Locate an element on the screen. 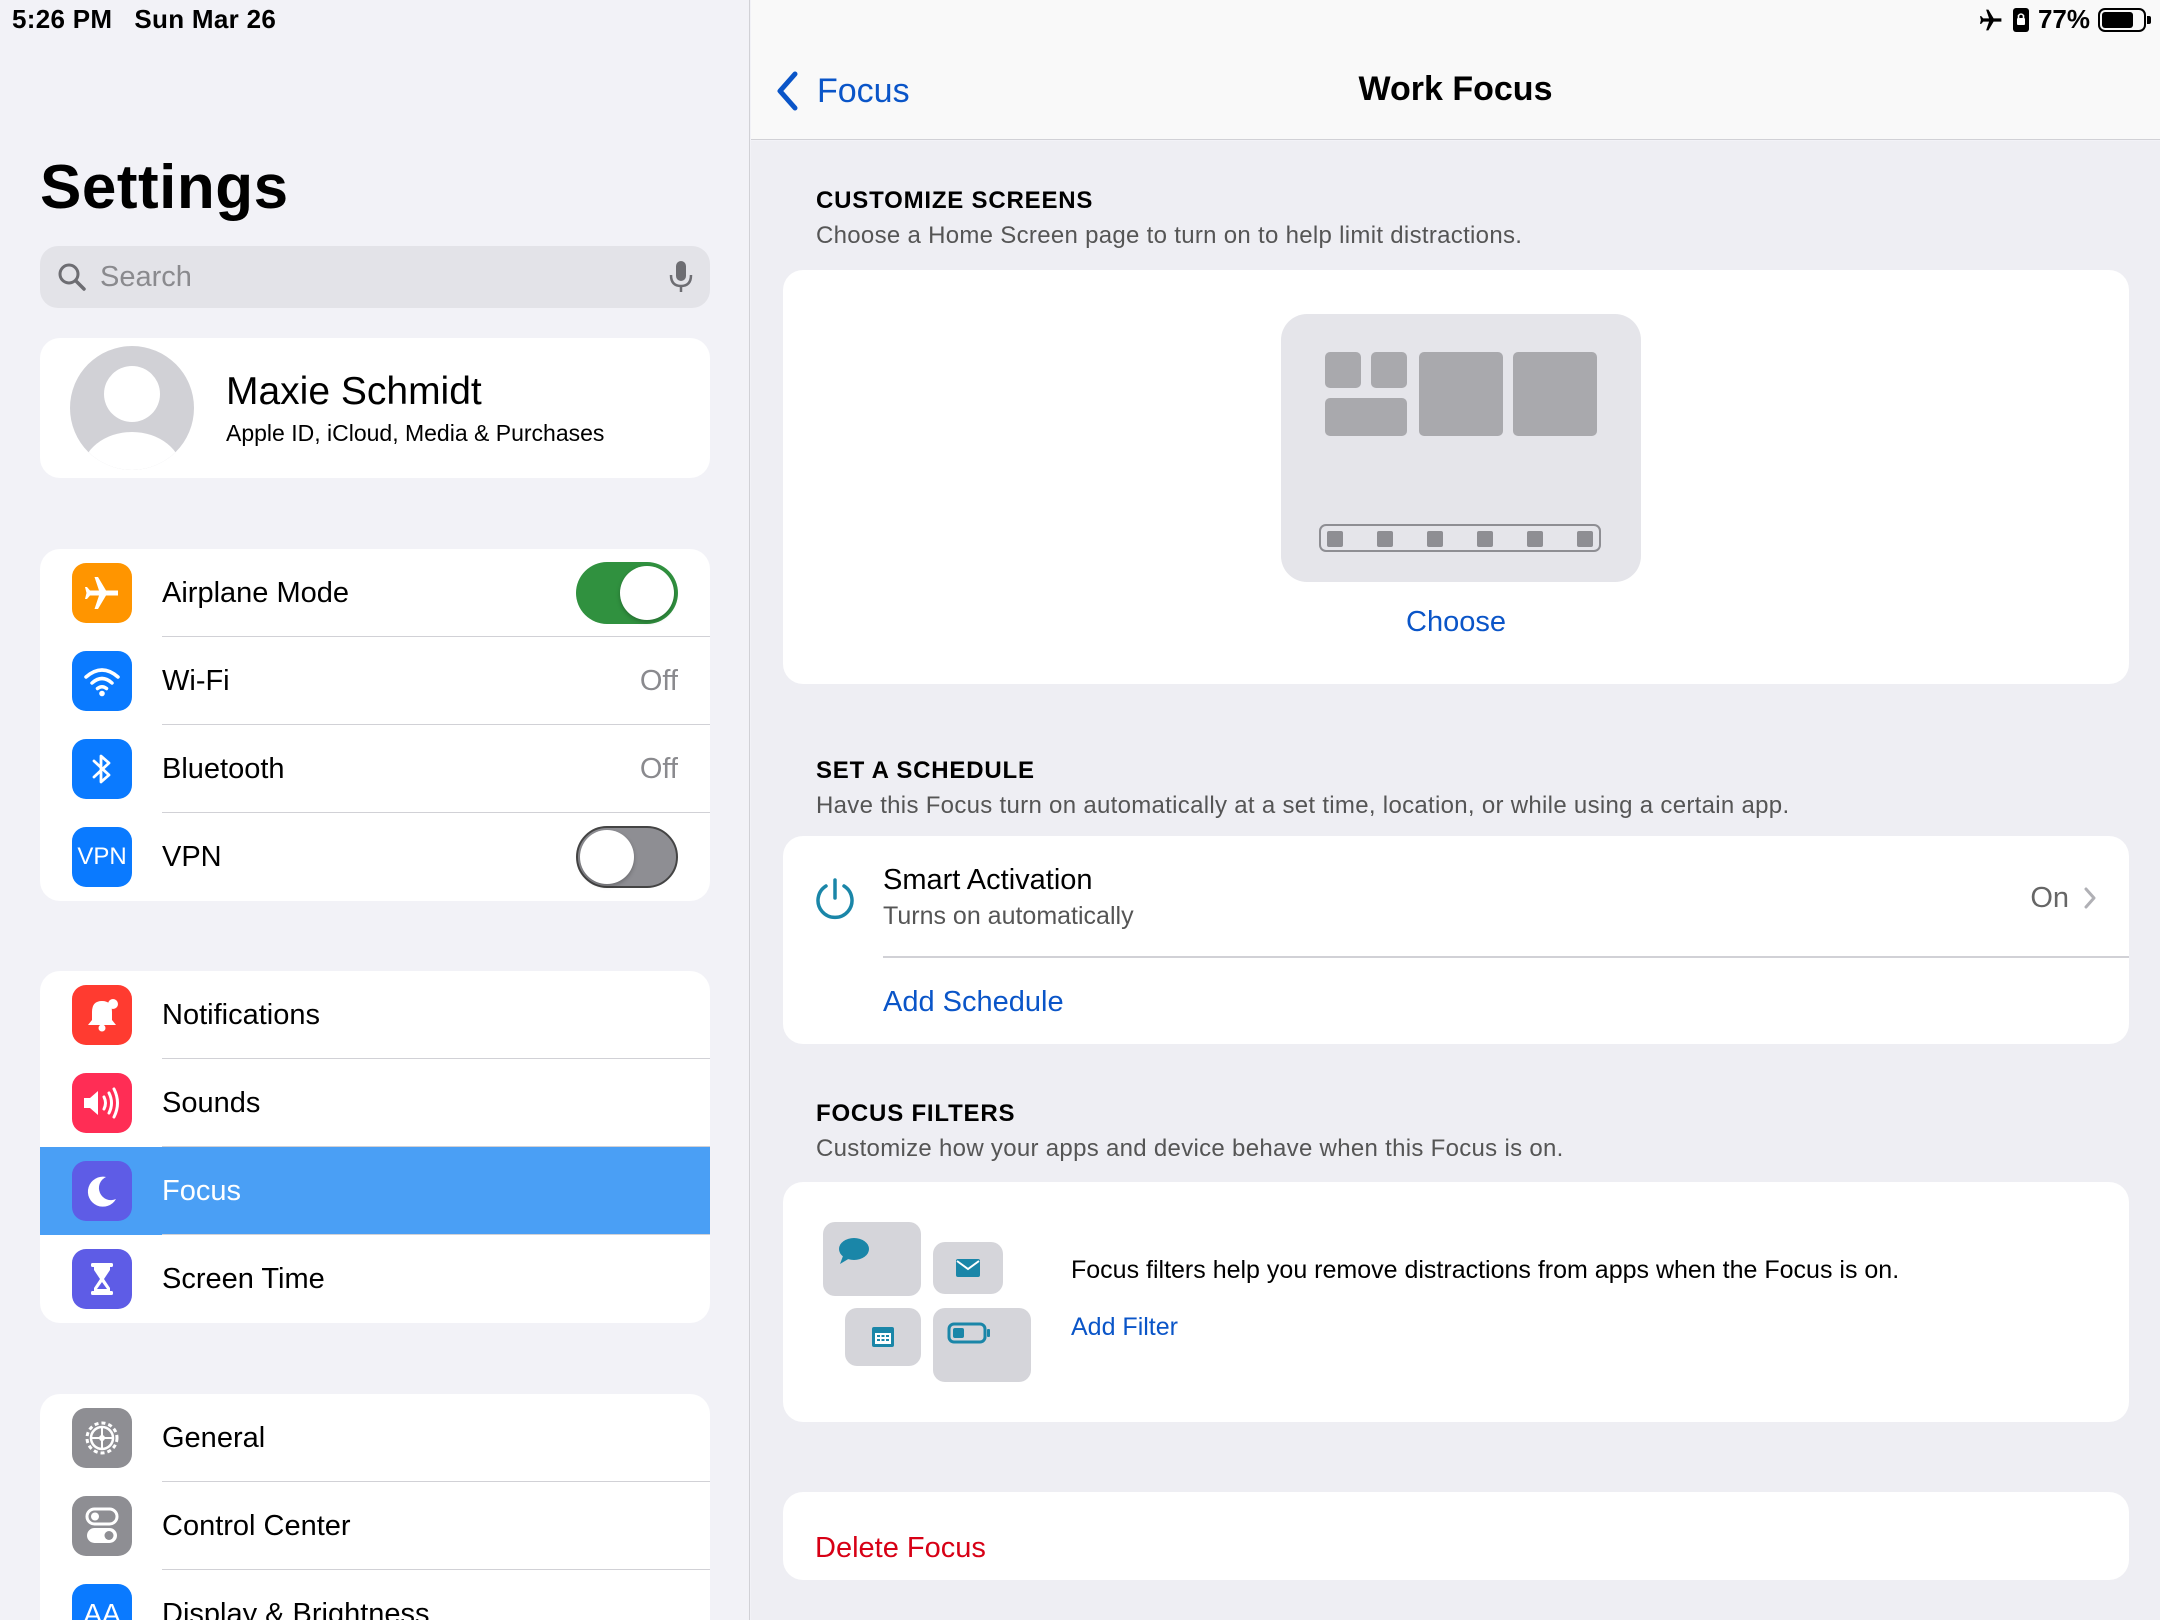  battery-filter-tile is located at coordinates (982, 1345).